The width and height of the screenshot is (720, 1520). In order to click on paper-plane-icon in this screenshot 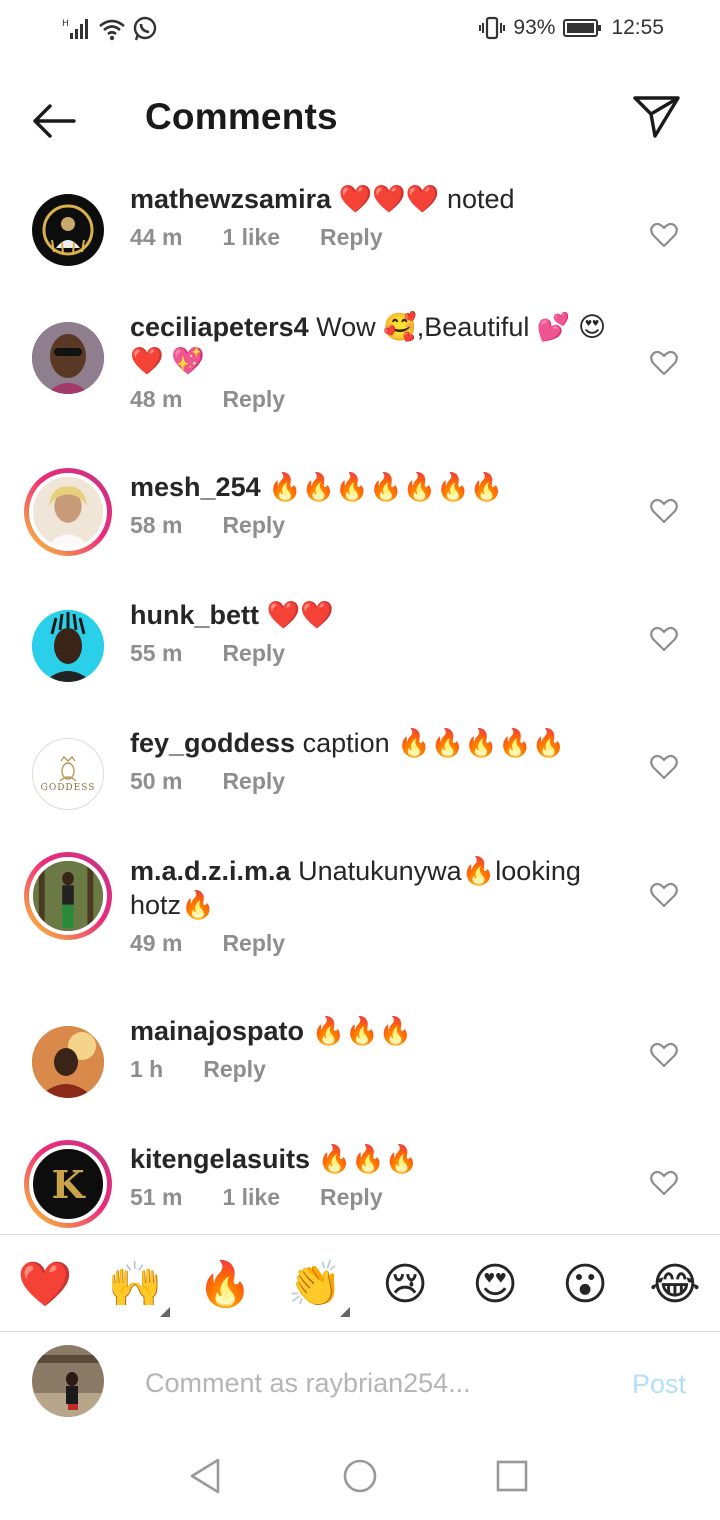, I will do `click(656, 117)`.